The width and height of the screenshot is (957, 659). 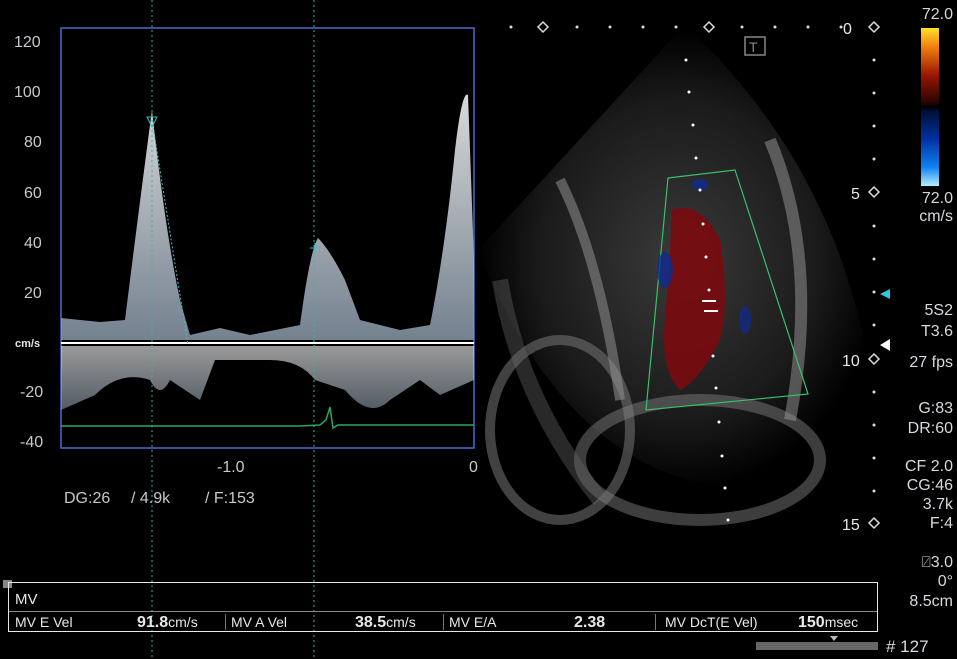 What do you see at coordinates (27, 92) in the screenshot?
I see `y-tick-label: 100` at bounding box center [27, 92].